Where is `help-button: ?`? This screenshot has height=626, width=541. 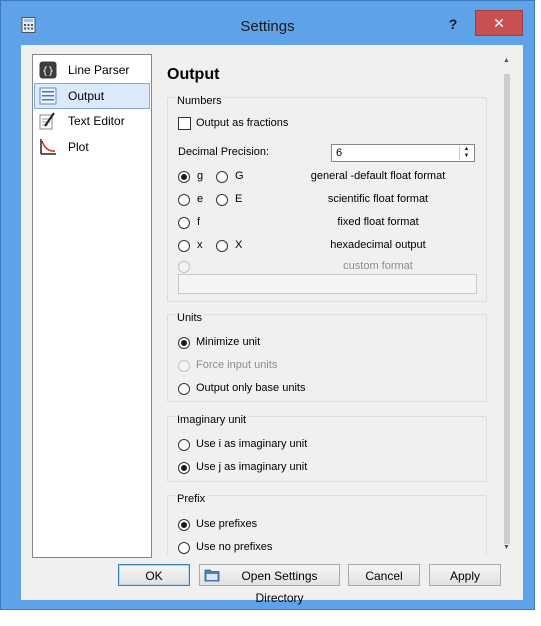 help-button: ? is located at coordinates (453, 24).